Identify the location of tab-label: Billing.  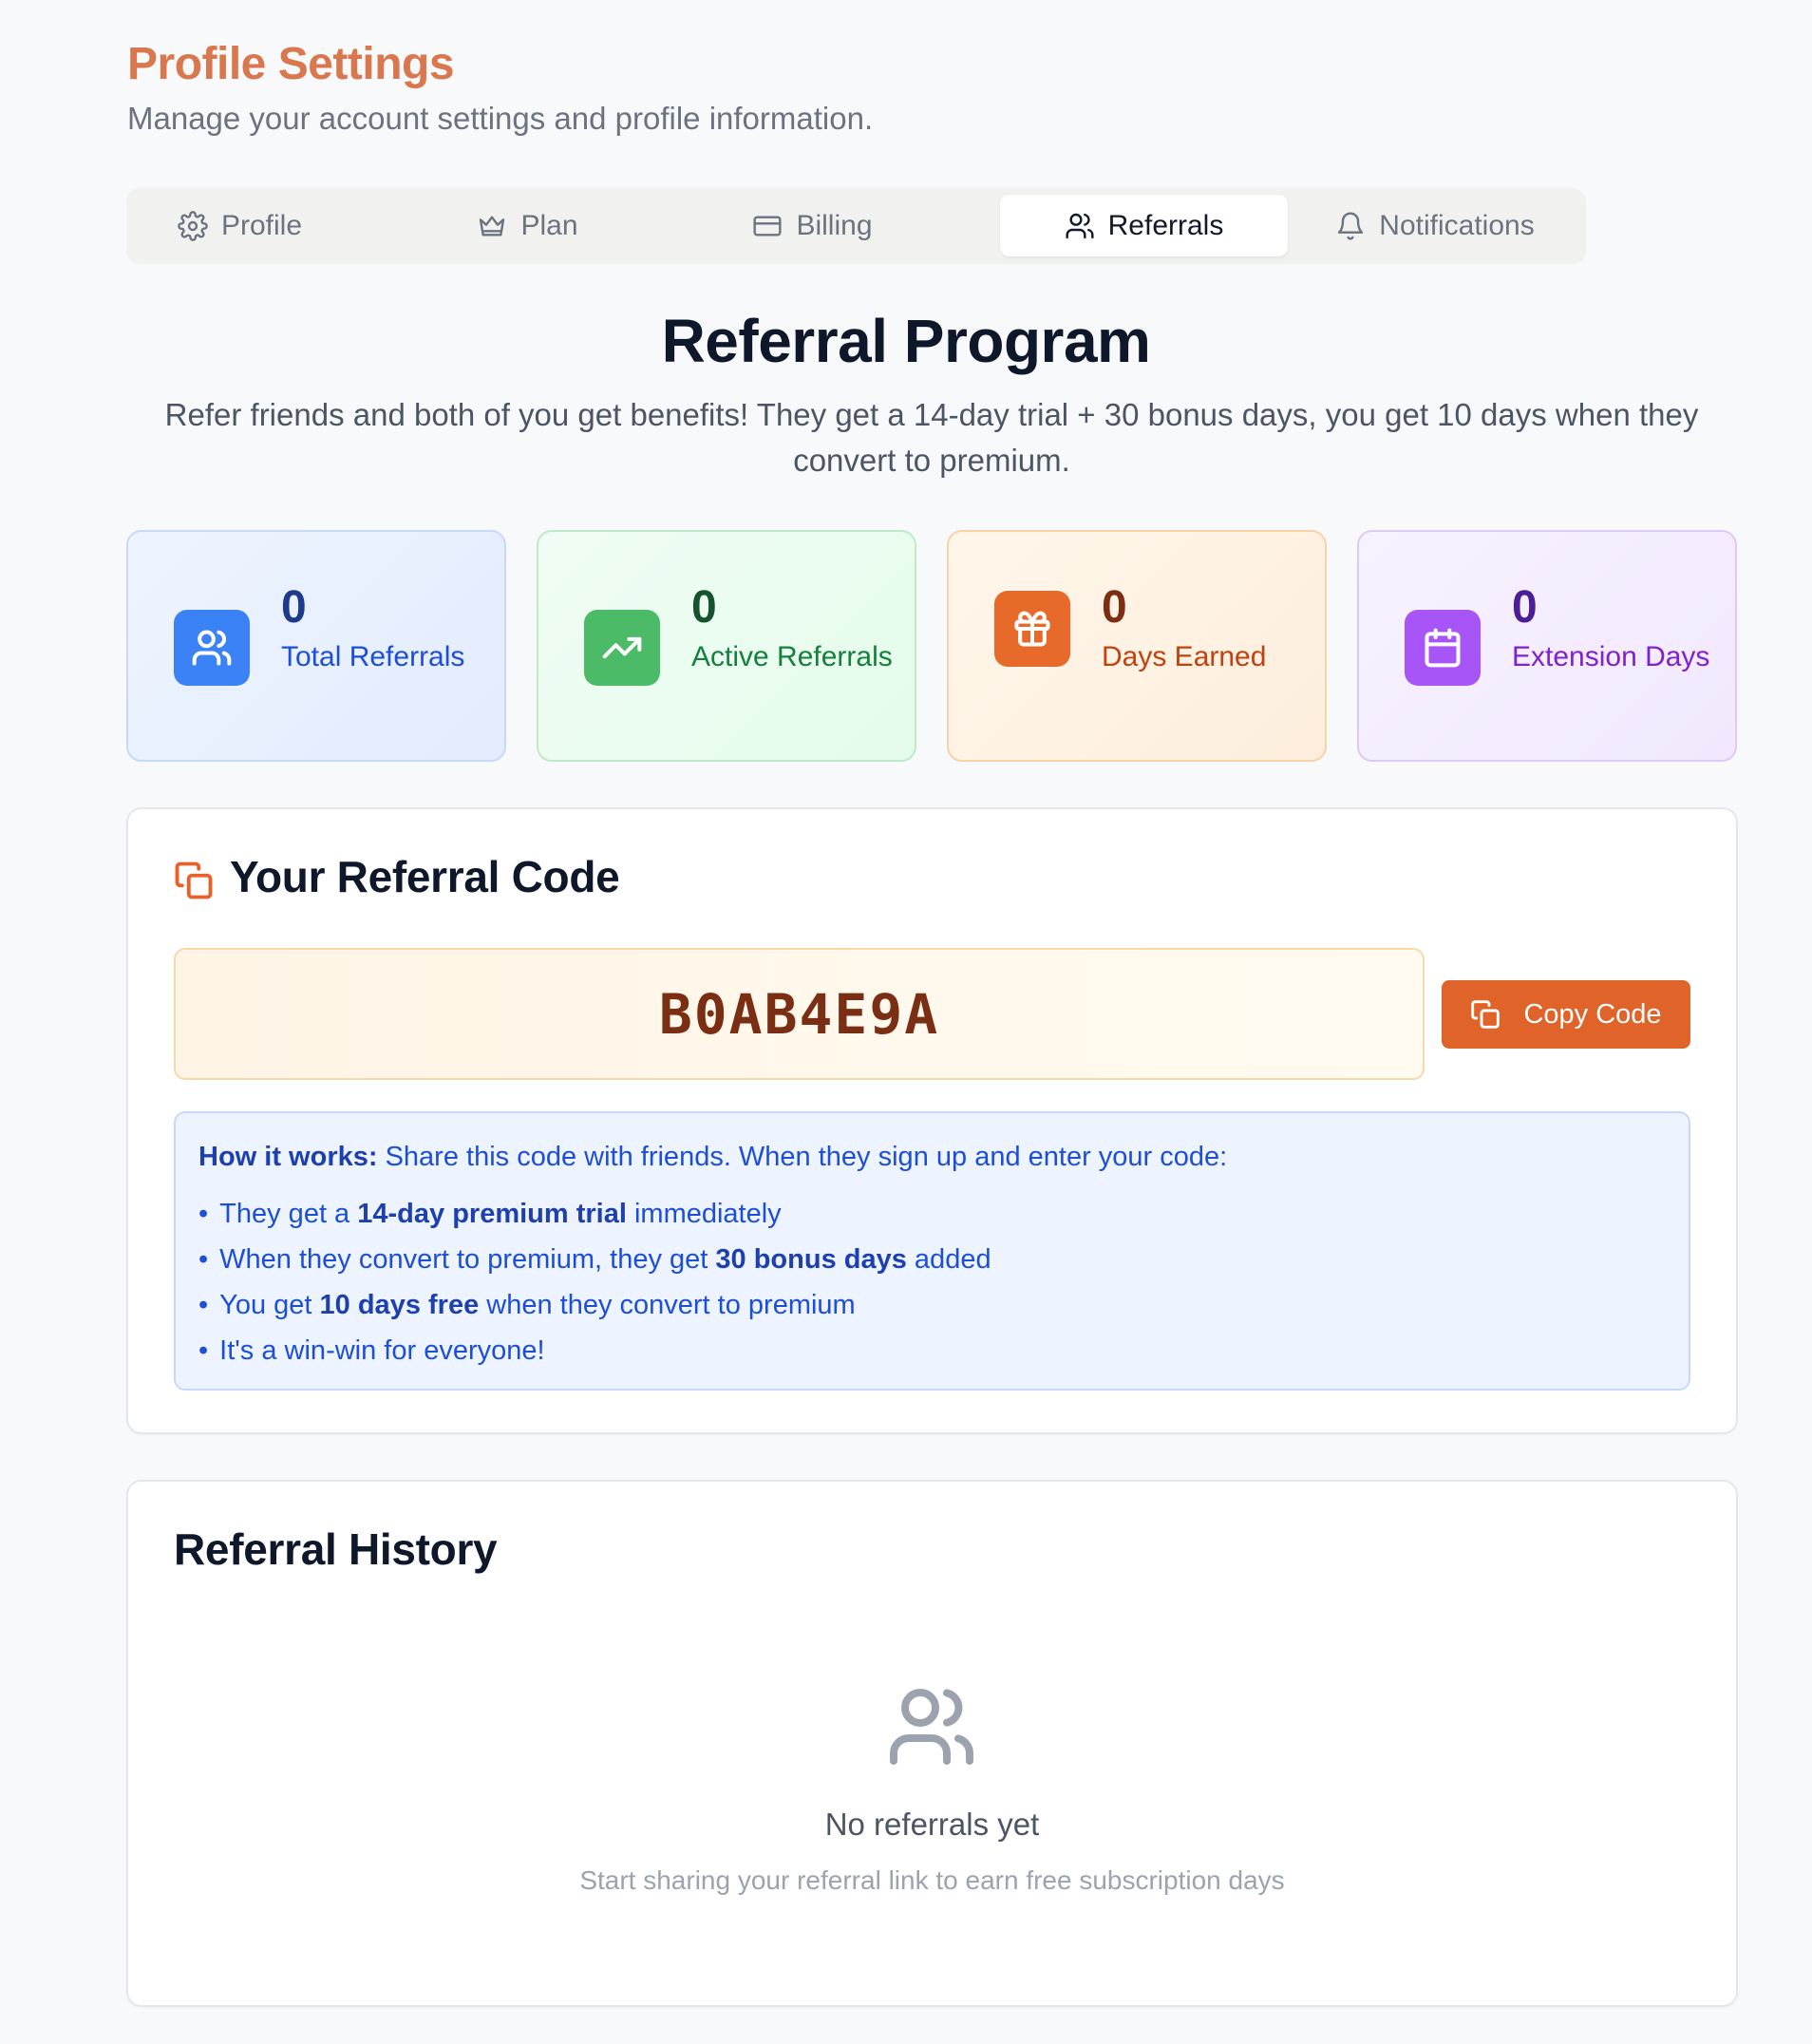
(834, 225).